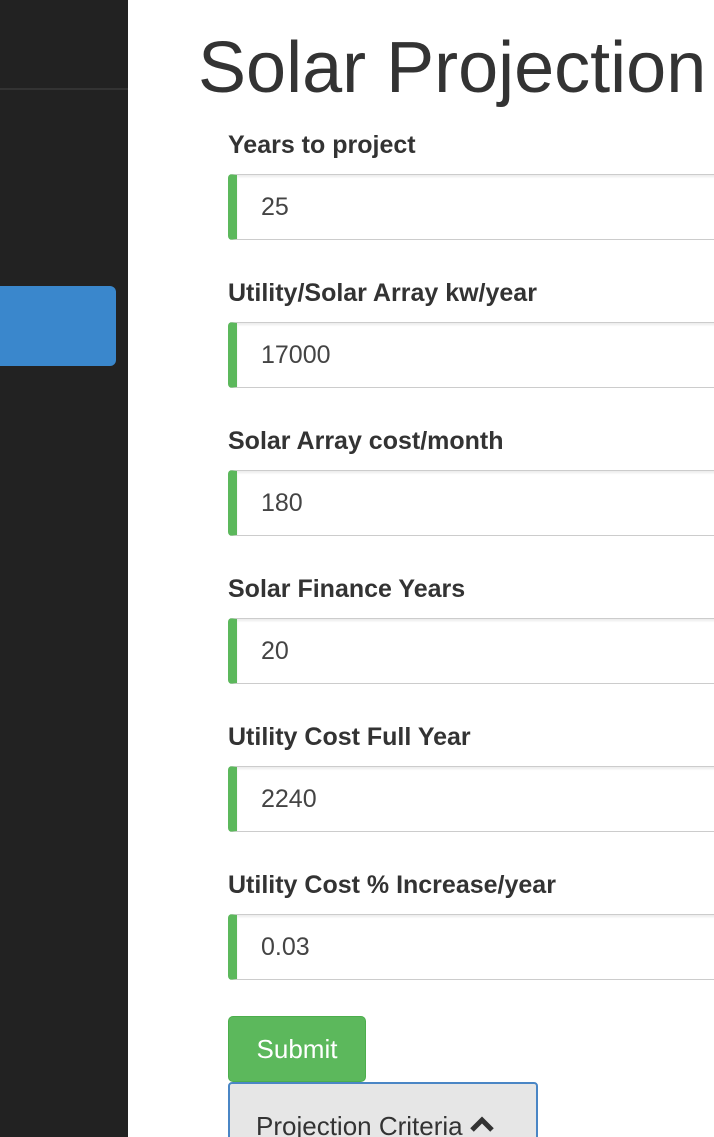  What do you see at coordinates (392, 885) in the screenshot?
I see `field-label: Utility Cost % Increase/year` at bounding box center [392, 885].